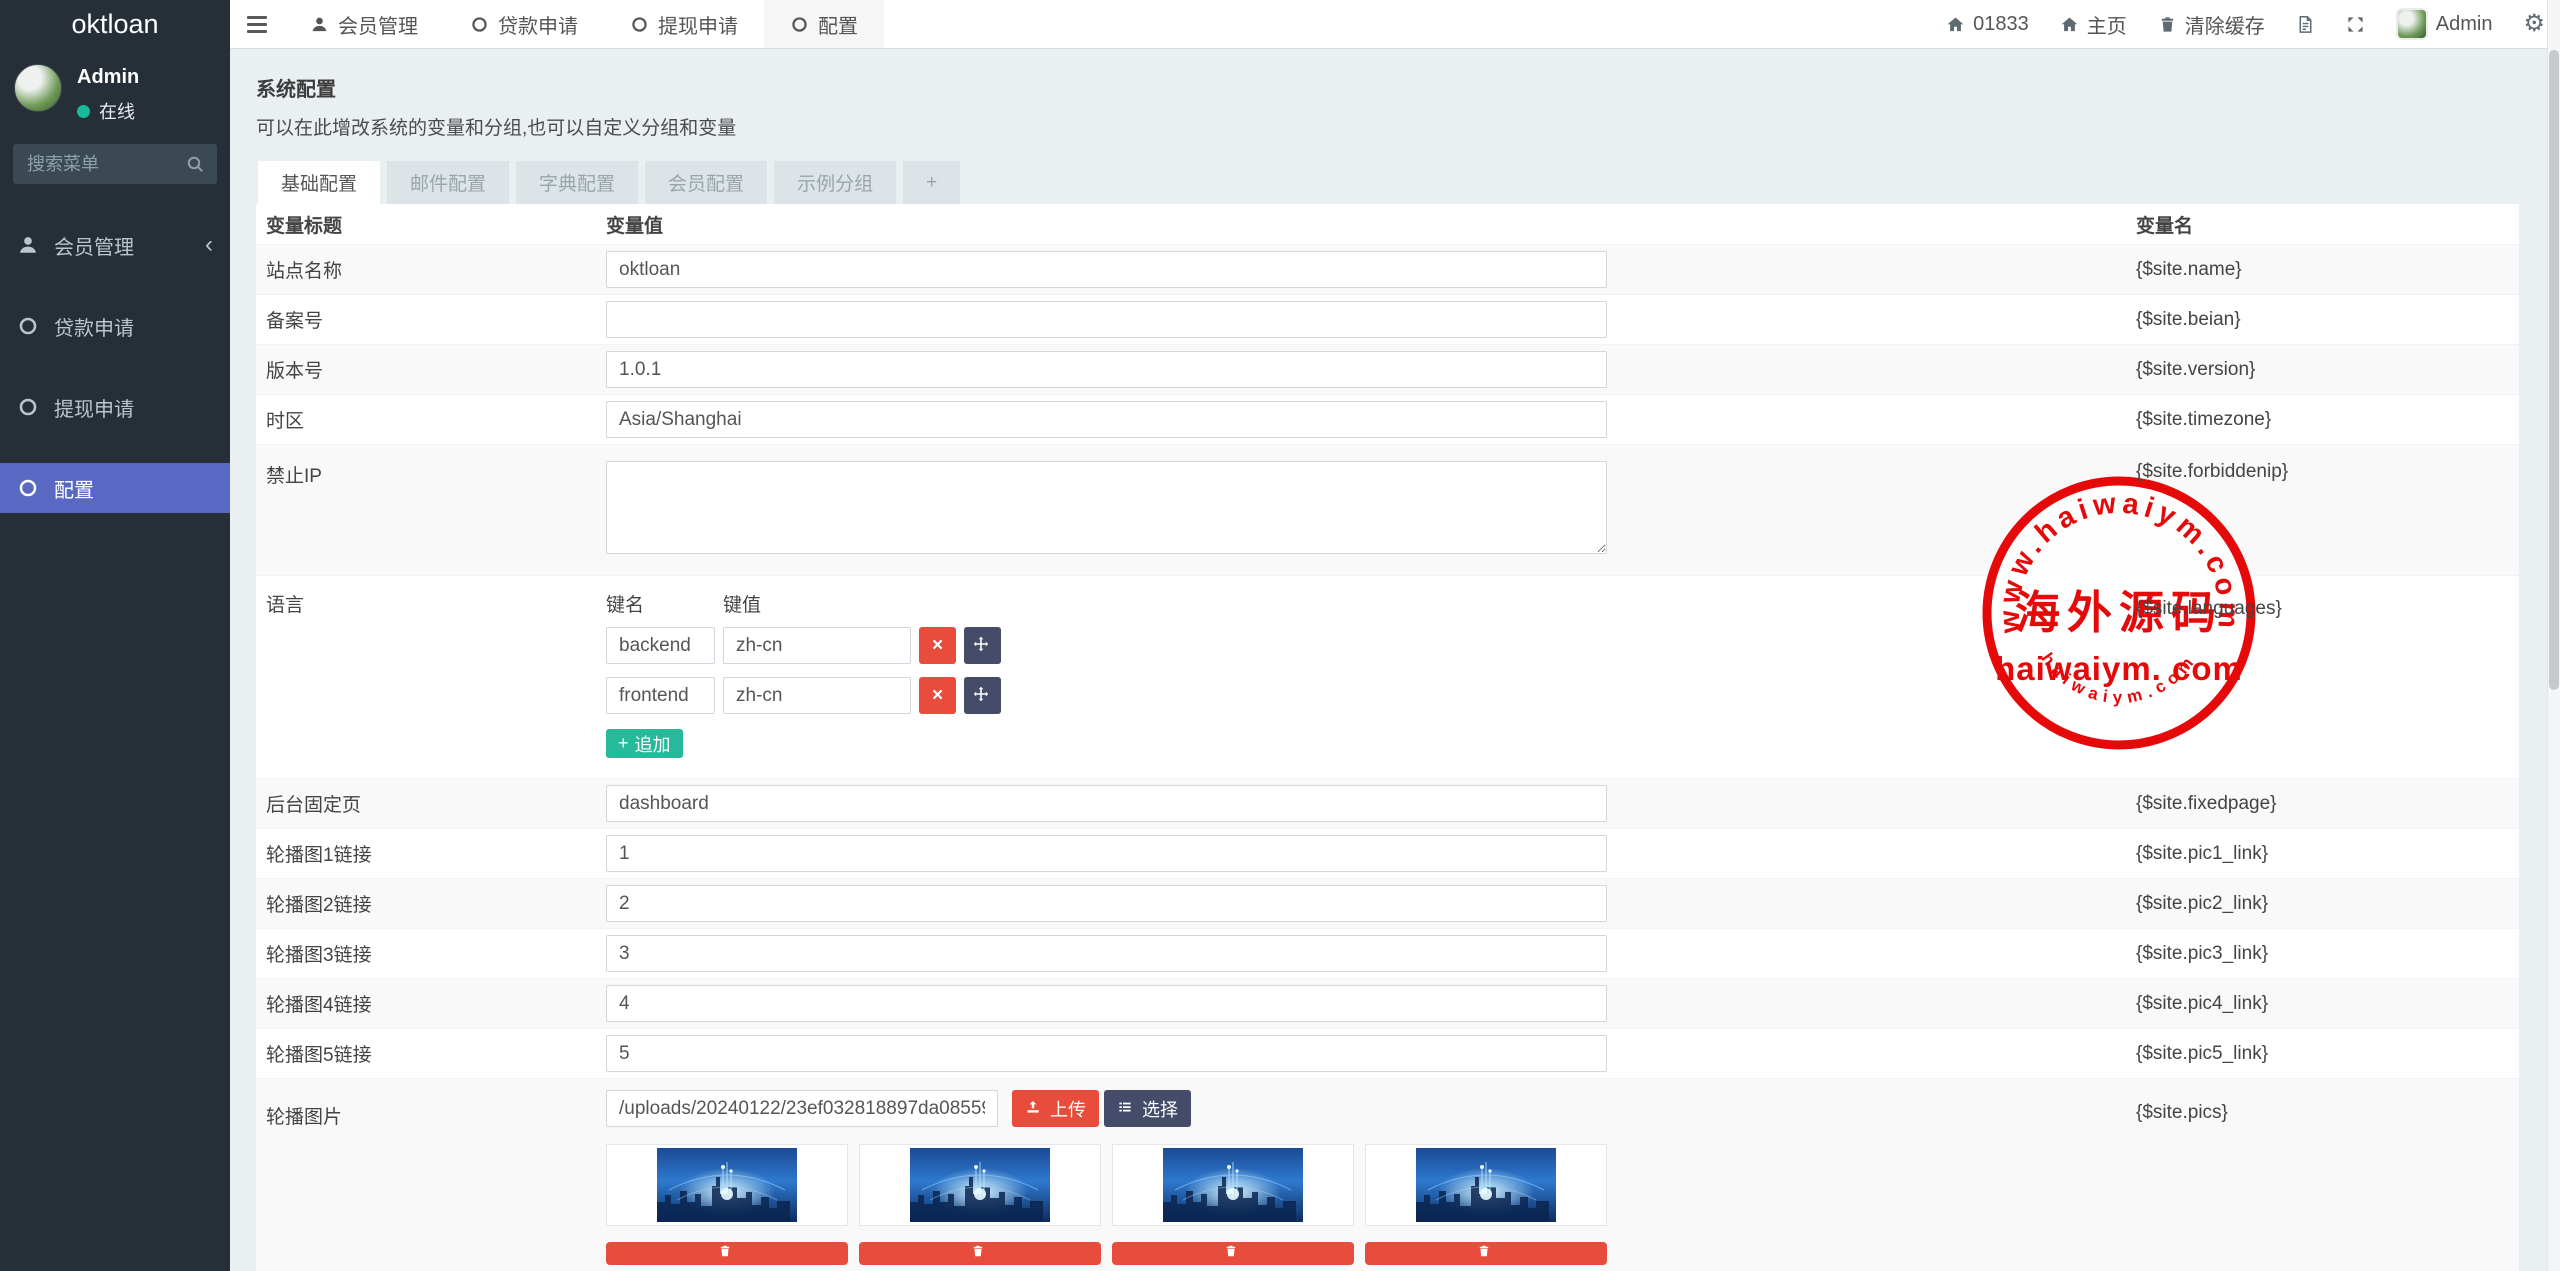  I want to click on table-row: 轮播图5链接 {$site.pic5_link}, so click(1387, 1053).